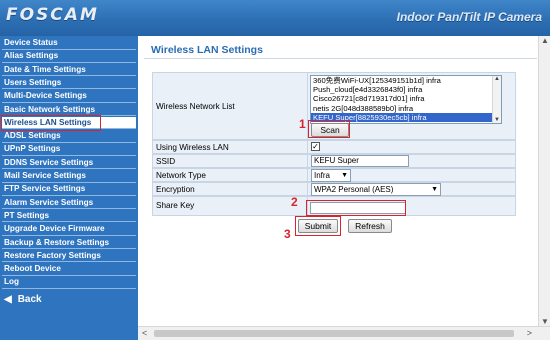 This screenshot has width=550, height=340. Describe the element at coordinates (69, 269) in the screenshot. I see `sidebar-item-reboot-device: Reboot Device` at that location.